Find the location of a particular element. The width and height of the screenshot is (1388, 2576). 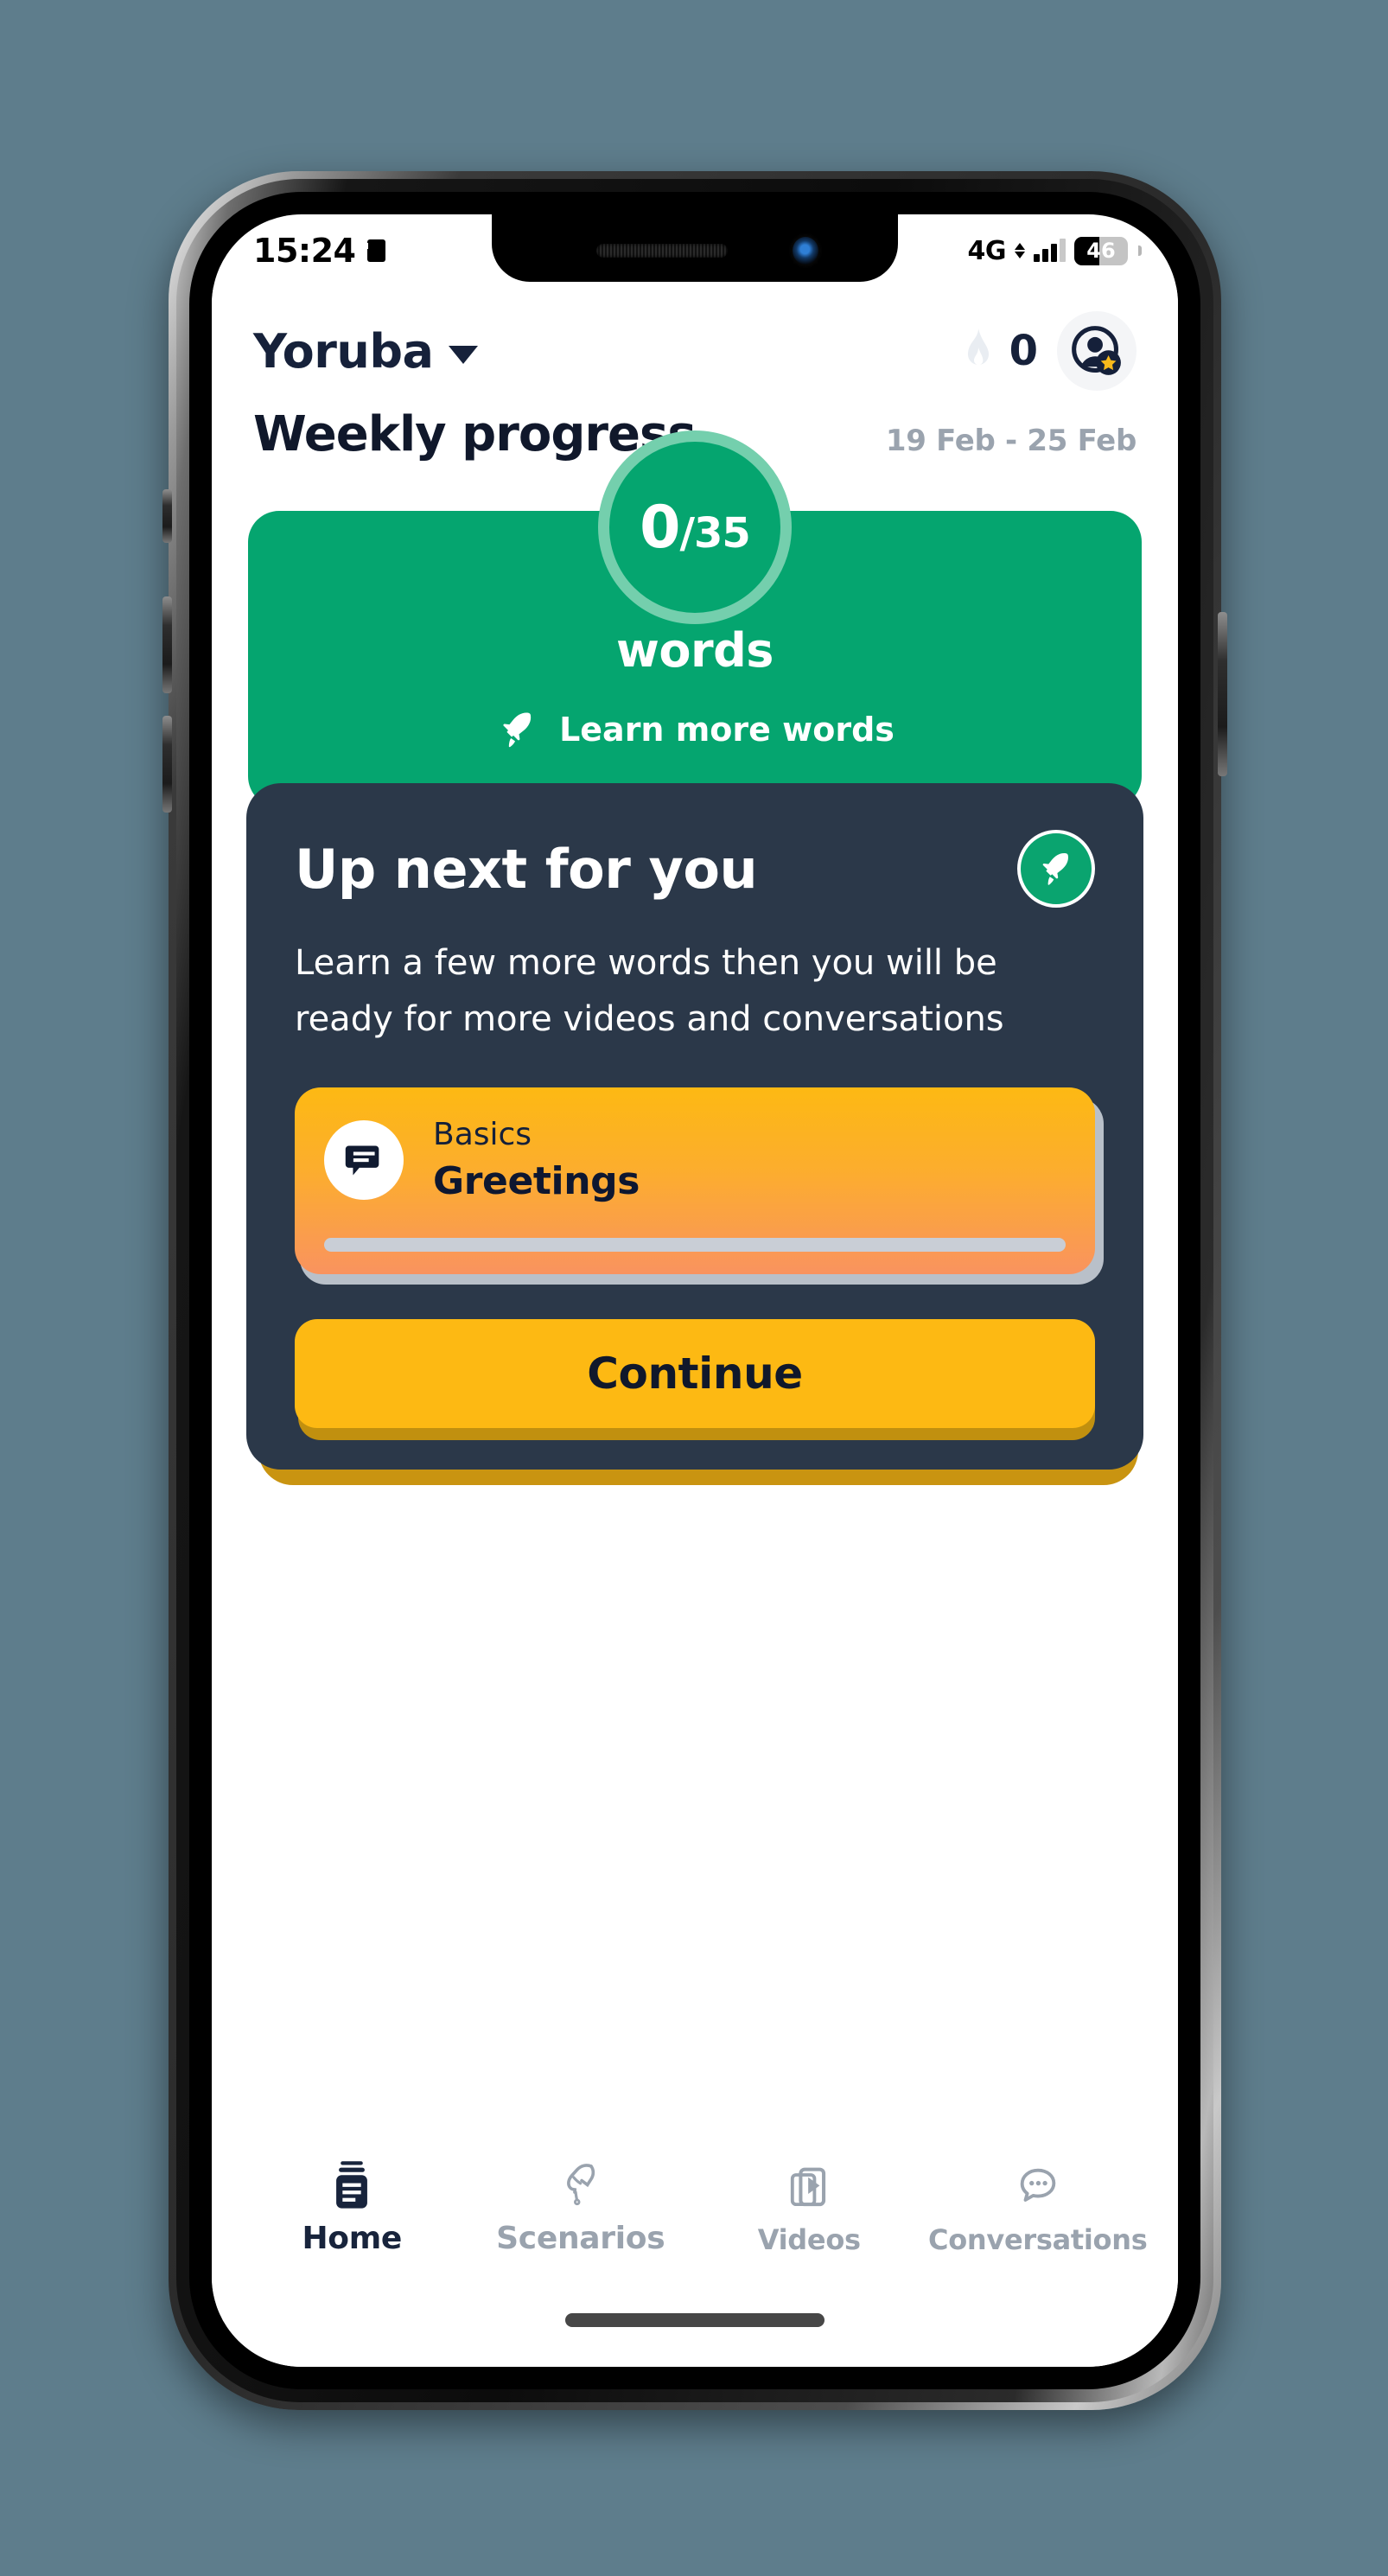

nav-label-scenarios: Scenarios is located at coordinates (580, 2238).